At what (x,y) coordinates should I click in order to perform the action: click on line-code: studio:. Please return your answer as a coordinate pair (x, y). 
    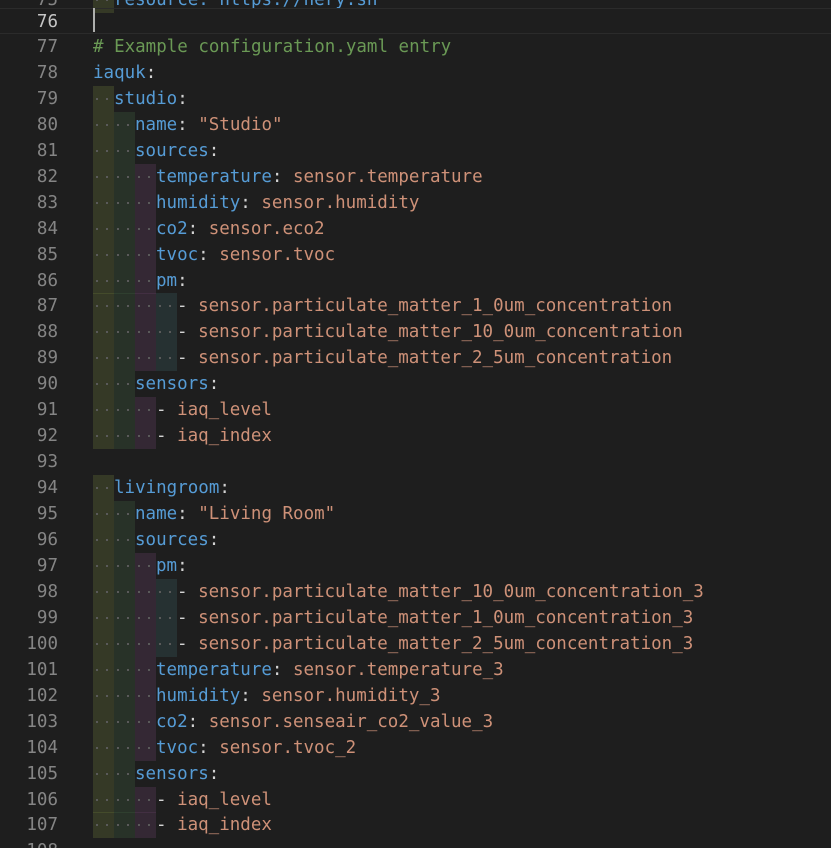
    Looking at the image, I should click on (140, 98).